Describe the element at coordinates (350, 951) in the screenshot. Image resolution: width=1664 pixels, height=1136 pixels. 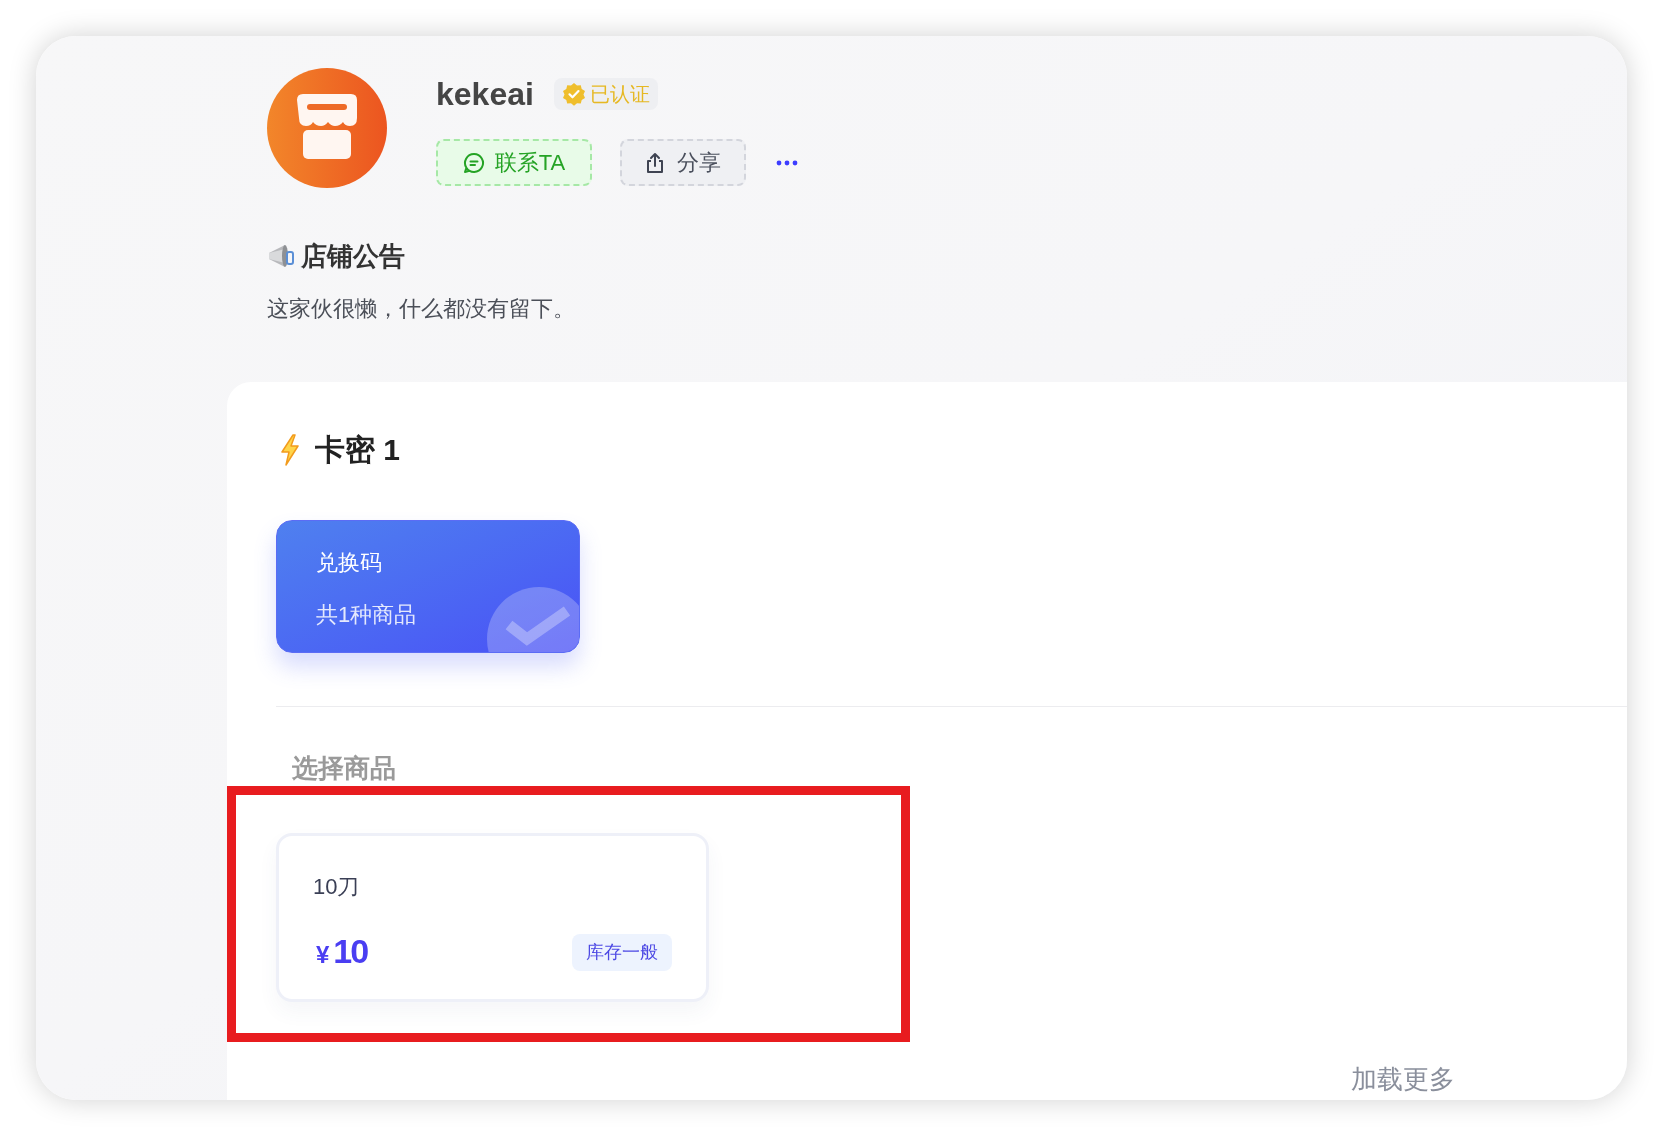
I see `product-price: 10` at that location.